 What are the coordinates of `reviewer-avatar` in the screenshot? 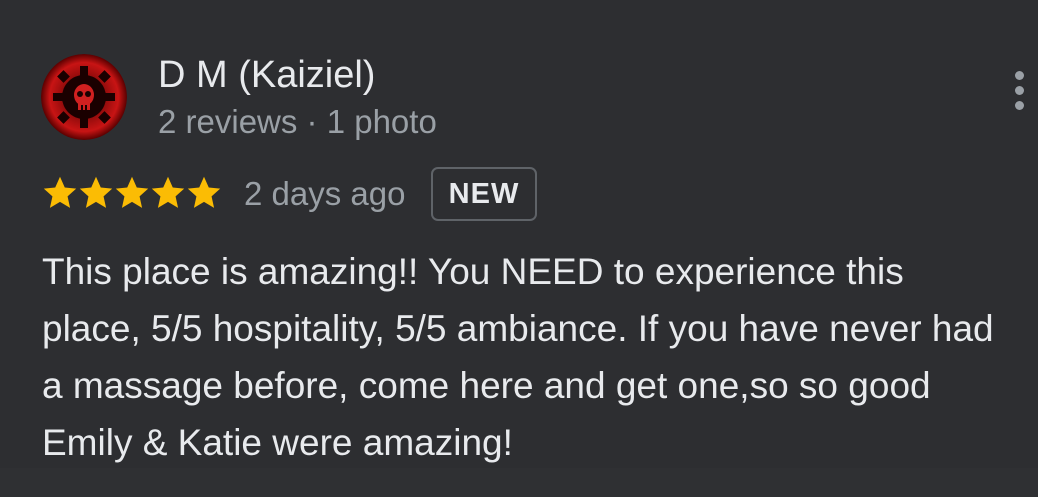 It's located at (84, 97).